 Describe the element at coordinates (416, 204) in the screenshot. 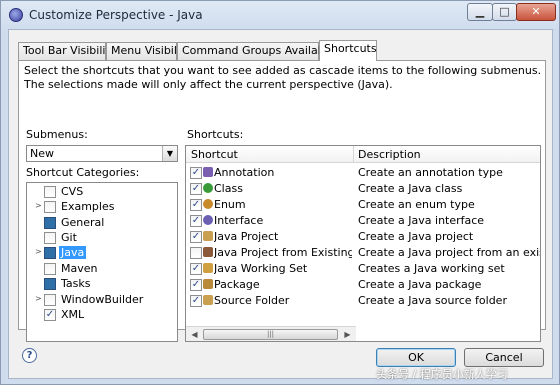

I see `shortcut-description: Create an enum type` at that location.